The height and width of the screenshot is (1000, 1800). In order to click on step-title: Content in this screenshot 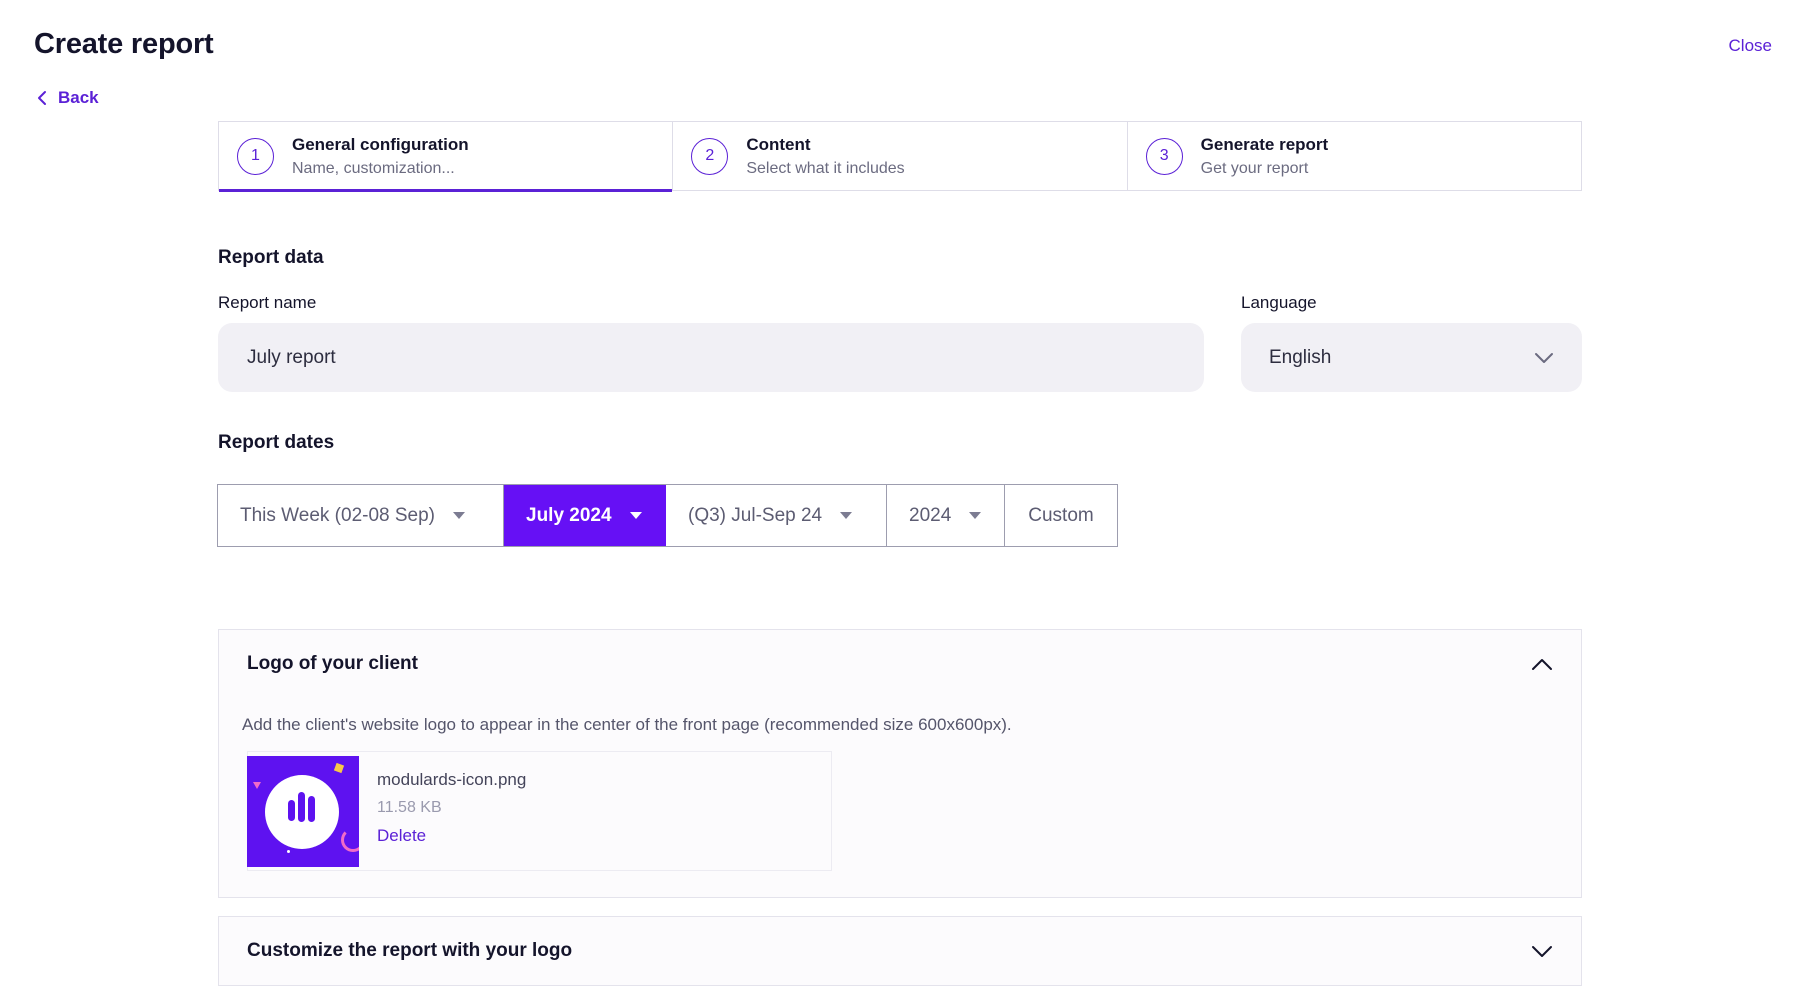, I will do `click(778, 144)`.